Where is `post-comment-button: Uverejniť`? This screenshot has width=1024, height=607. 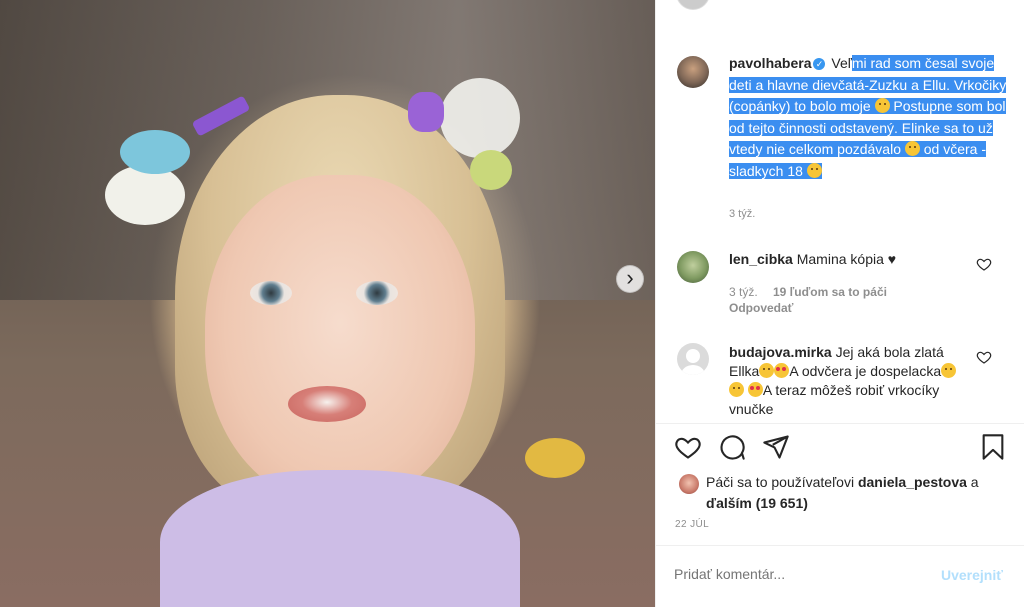
post-comment-button: Uverejniť is located at coordinates (972, 575).